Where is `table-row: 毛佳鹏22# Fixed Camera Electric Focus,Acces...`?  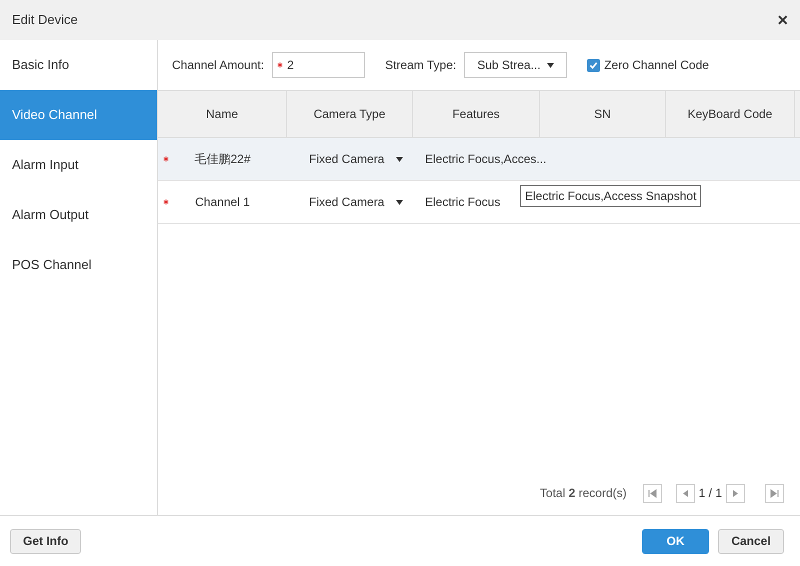
table-row: 毛佳鹏22# Fixed Camera Electric Focus,Acces... is located at coordinates (479, 159).